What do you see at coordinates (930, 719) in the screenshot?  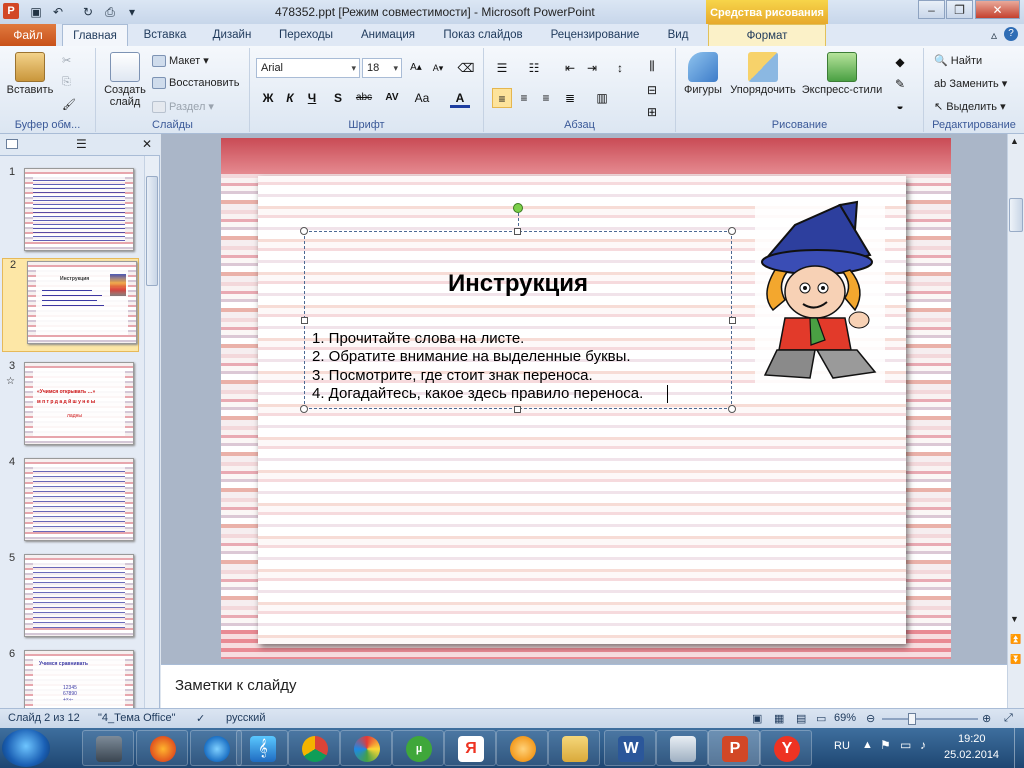 I see `zoom-slider` at bounding box center [930, 719].